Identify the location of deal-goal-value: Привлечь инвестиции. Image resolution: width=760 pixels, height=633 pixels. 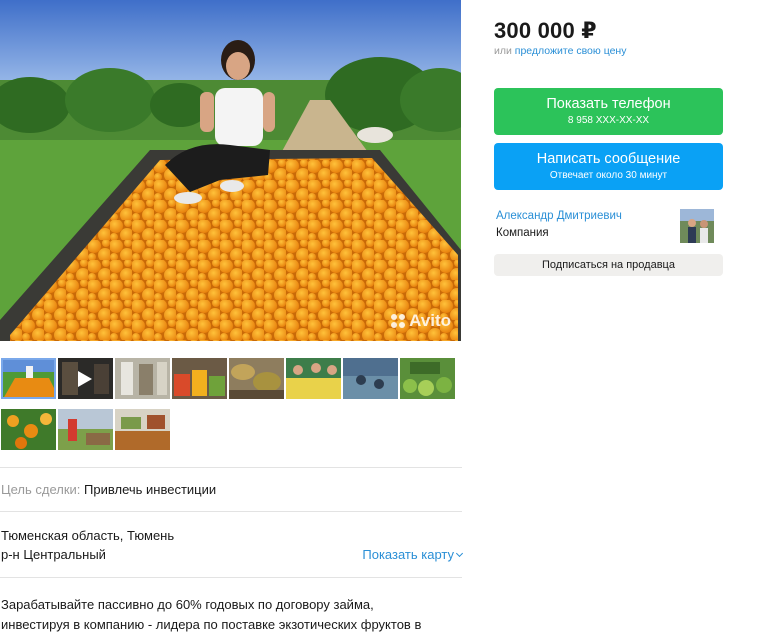
(150, 489).